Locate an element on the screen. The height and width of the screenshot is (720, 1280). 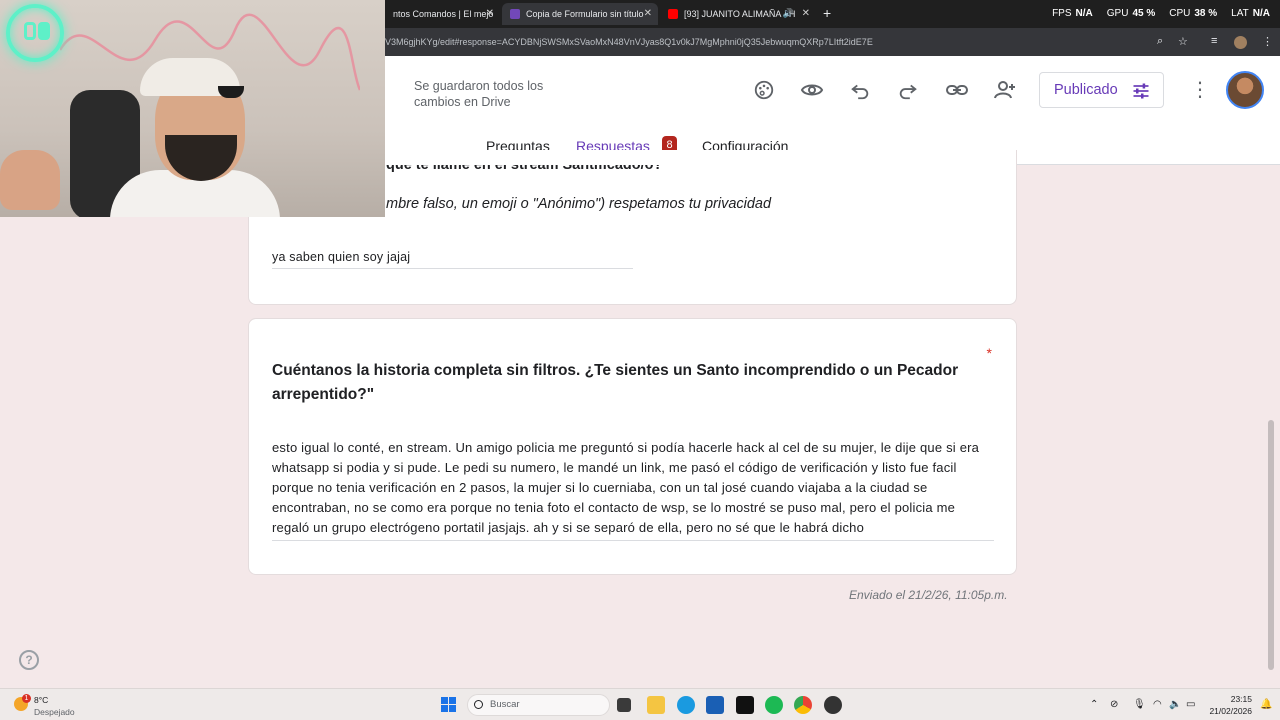
system-clock: 23:15 21/02/2026 is located at coordinates (1229, 705).